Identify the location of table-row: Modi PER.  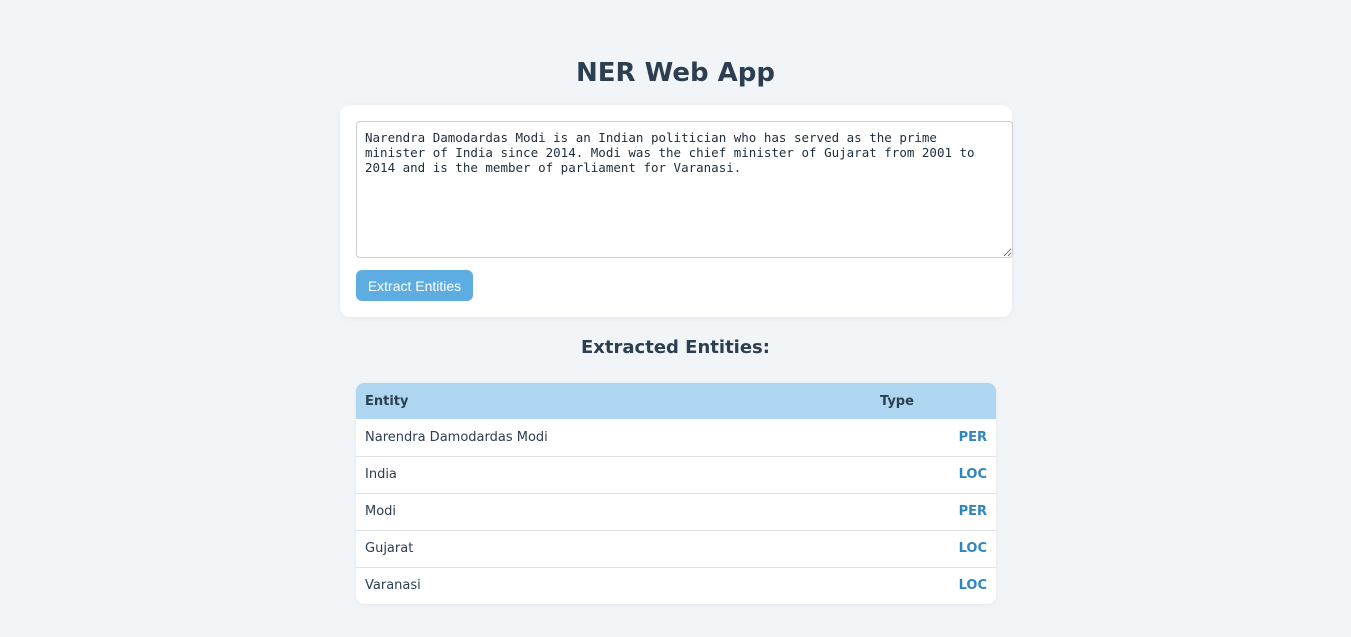
(676, 511).